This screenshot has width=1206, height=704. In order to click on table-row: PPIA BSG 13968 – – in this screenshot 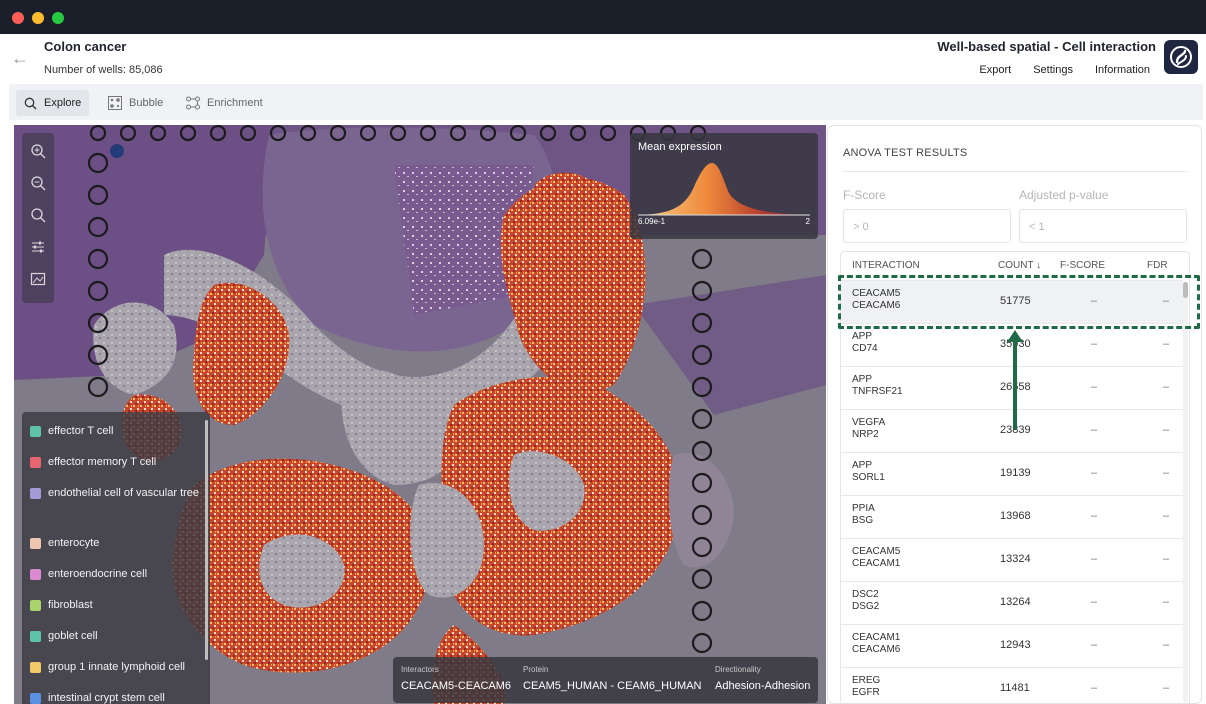, I will do `click(1012, 516)`.